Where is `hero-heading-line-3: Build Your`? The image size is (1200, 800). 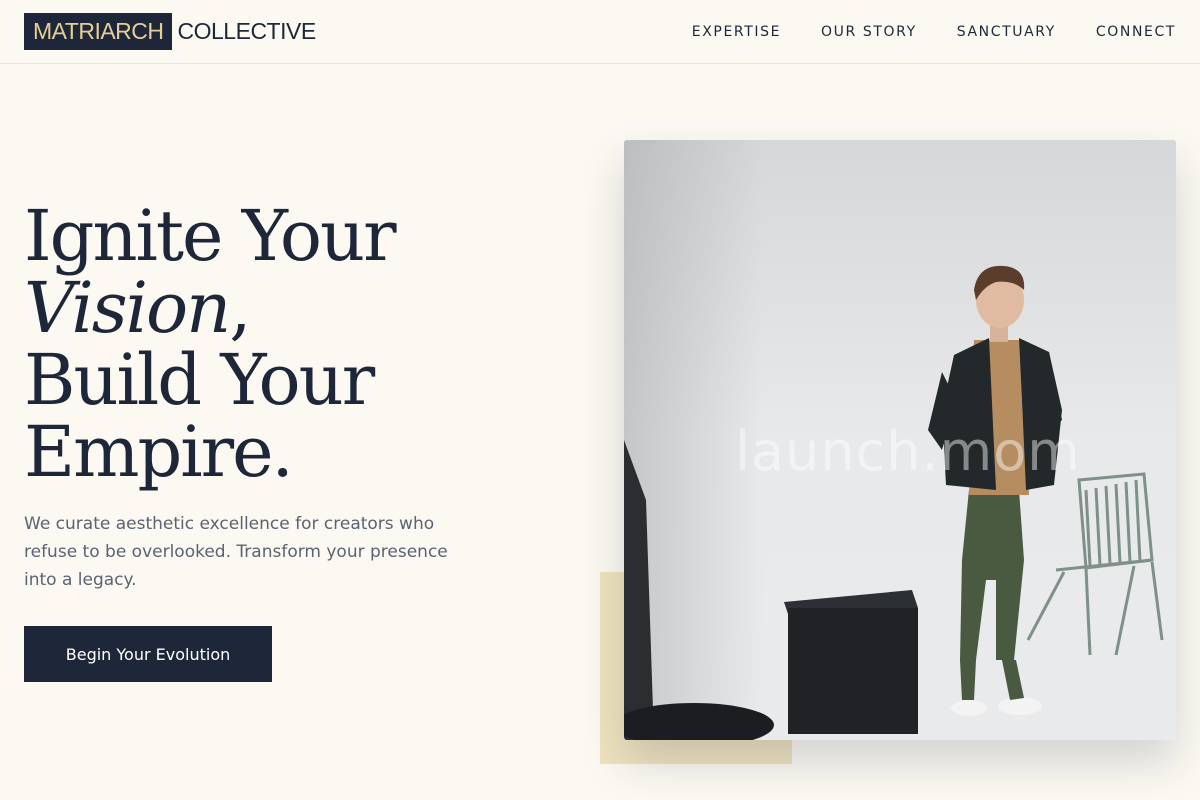 hero-heading-line-3: Build Your is located at coordinates (199, 380).